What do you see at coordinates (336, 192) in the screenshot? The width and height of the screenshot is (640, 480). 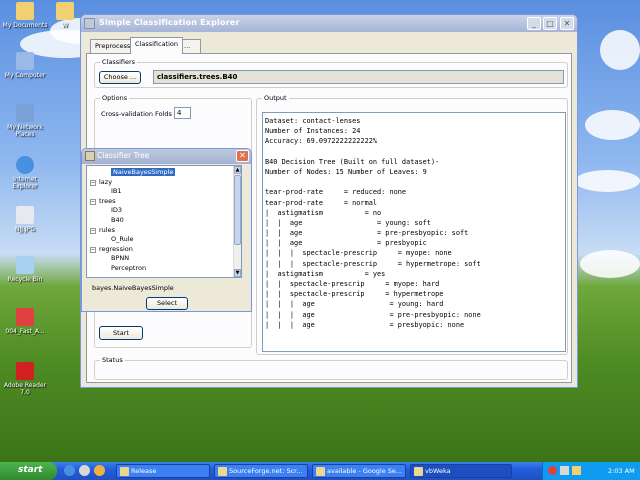 I see `output-line: tear-prod-rate = reduced: none` at bounding box center [336, 192].